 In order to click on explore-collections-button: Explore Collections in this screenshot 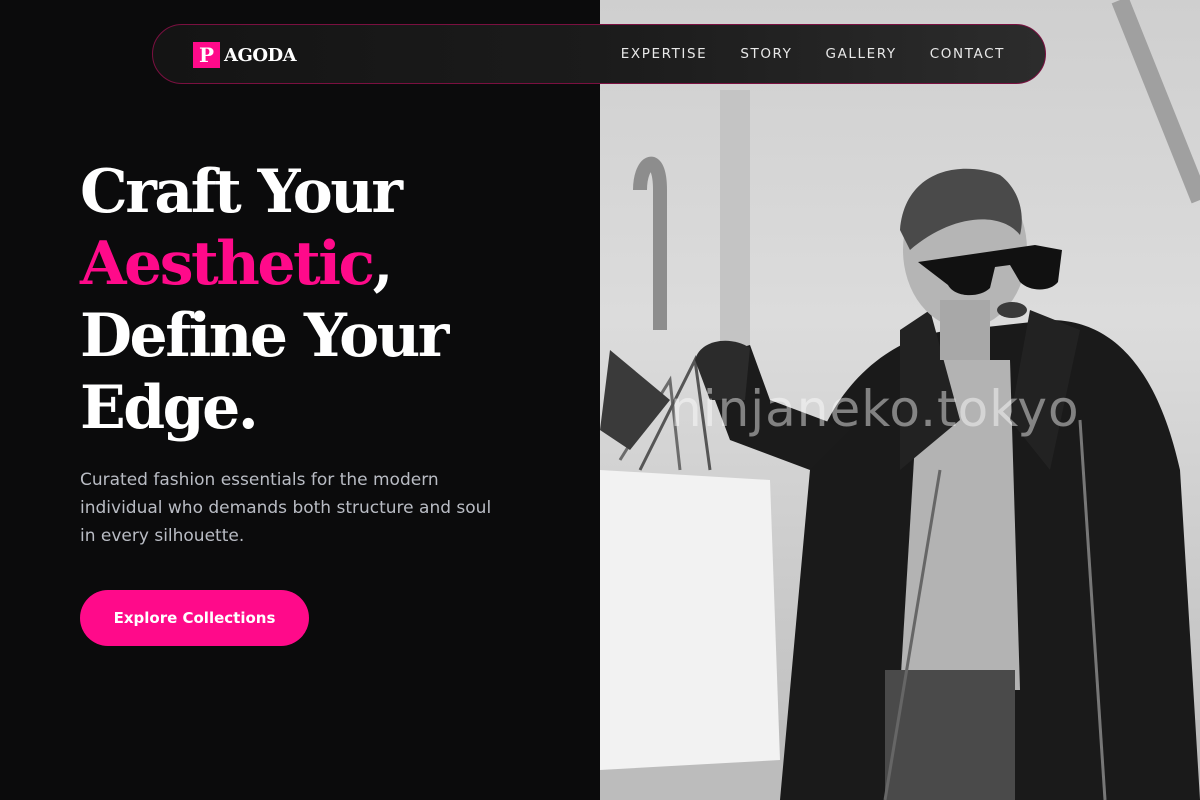, I will do `click(194, 618)`.